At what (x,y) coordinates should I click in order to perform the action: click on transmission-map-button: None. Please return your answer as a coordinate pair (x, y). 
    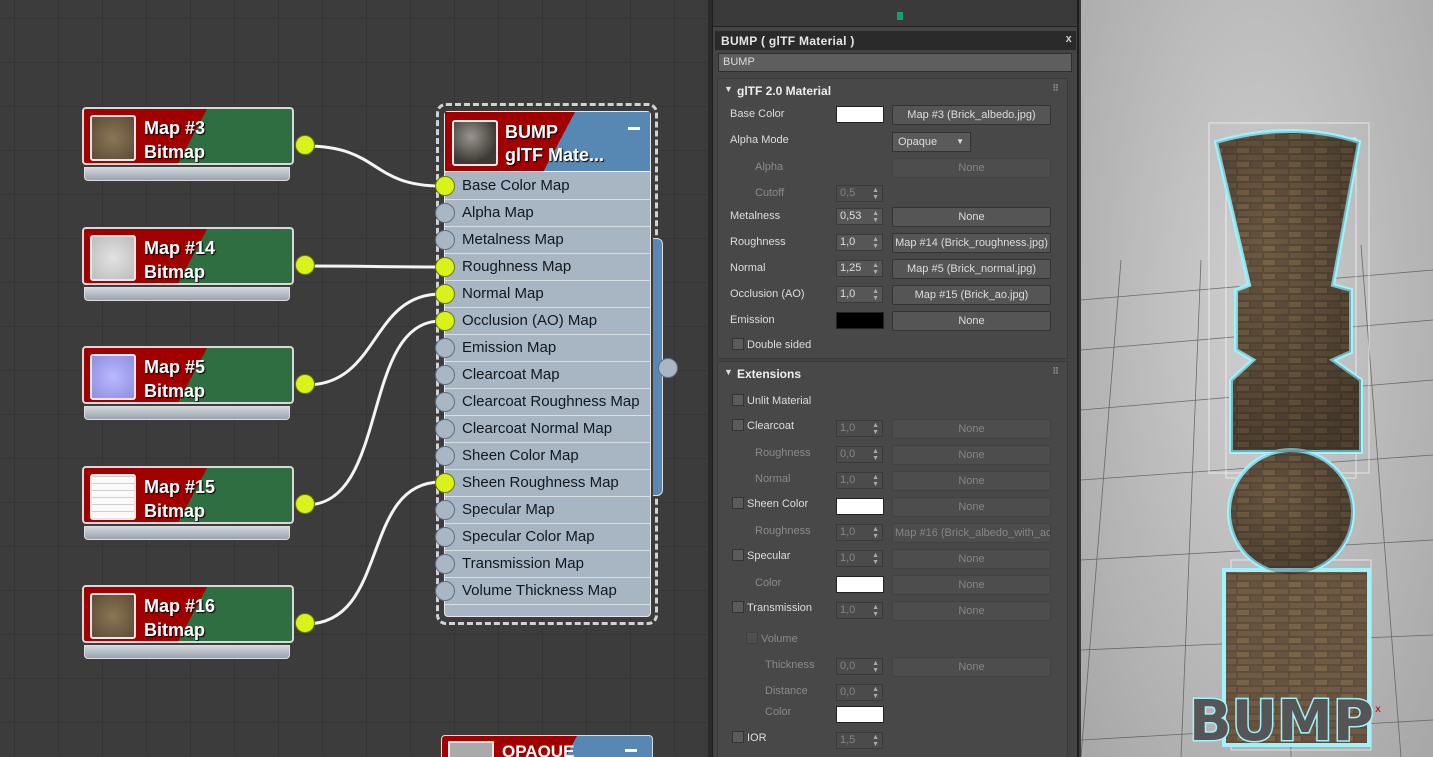
    Looking at the image, I should click on (971, 611).